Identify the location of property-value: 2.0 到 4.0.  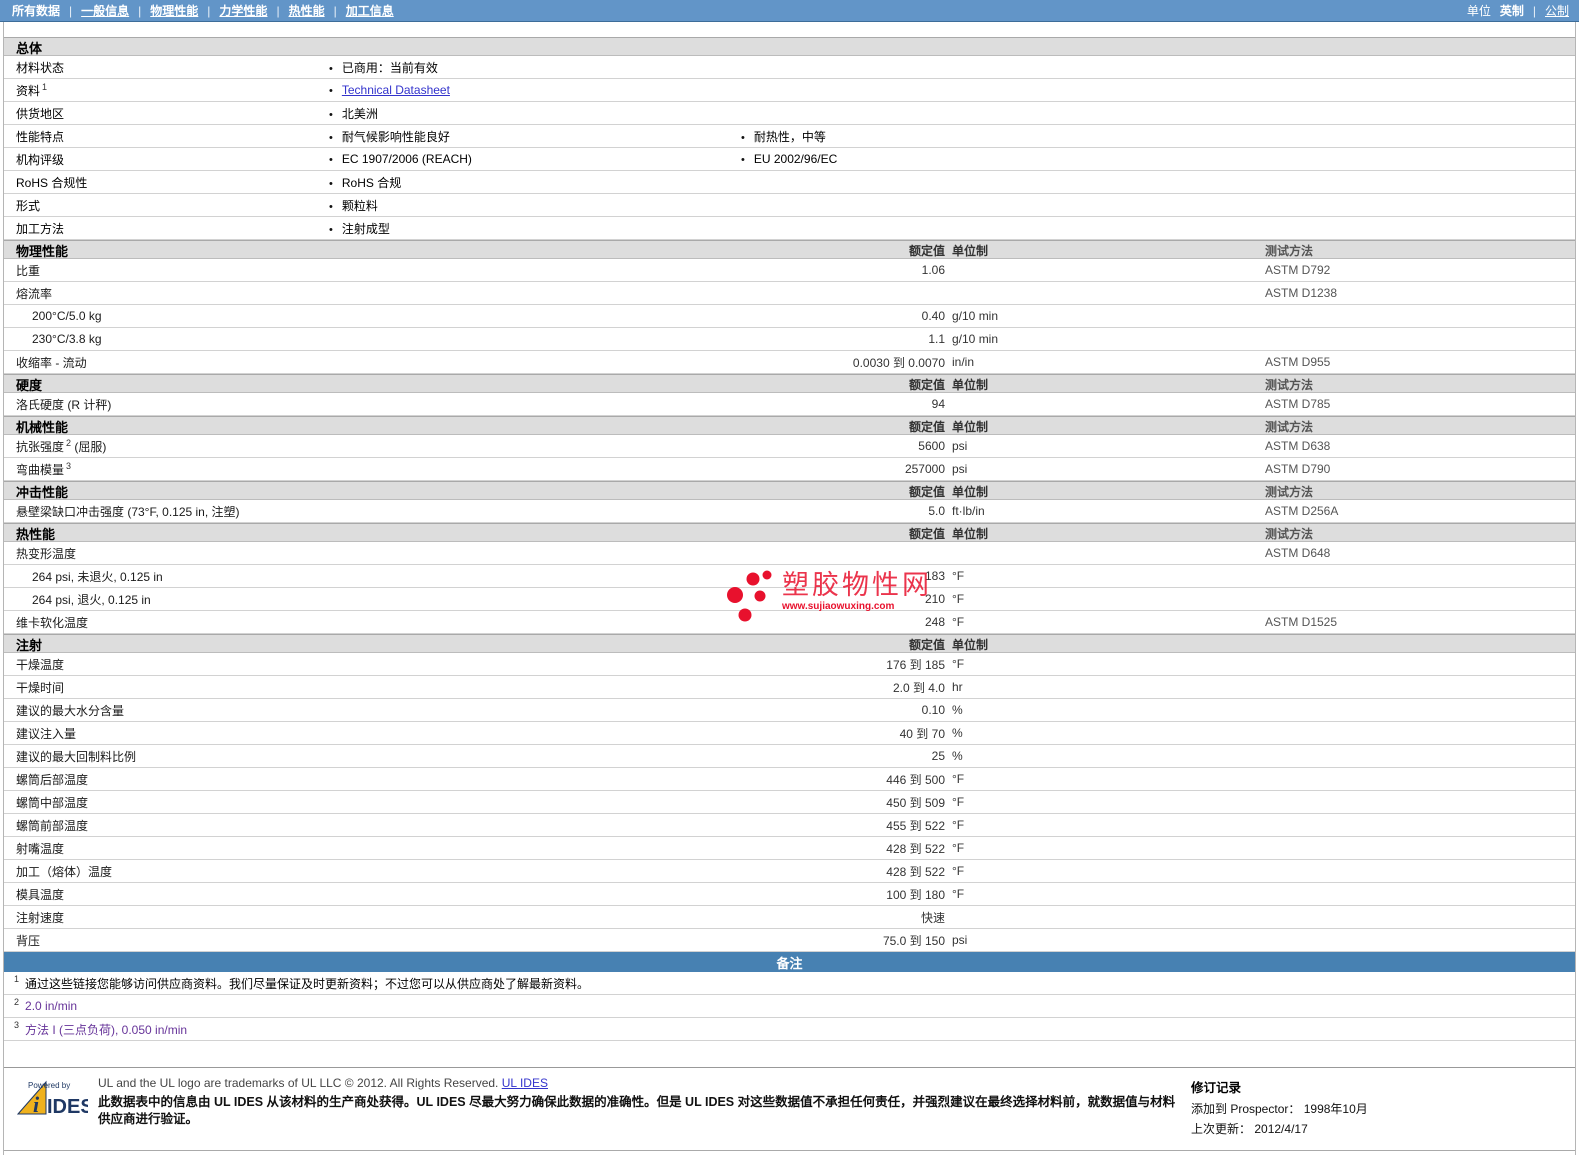
(918, 687).